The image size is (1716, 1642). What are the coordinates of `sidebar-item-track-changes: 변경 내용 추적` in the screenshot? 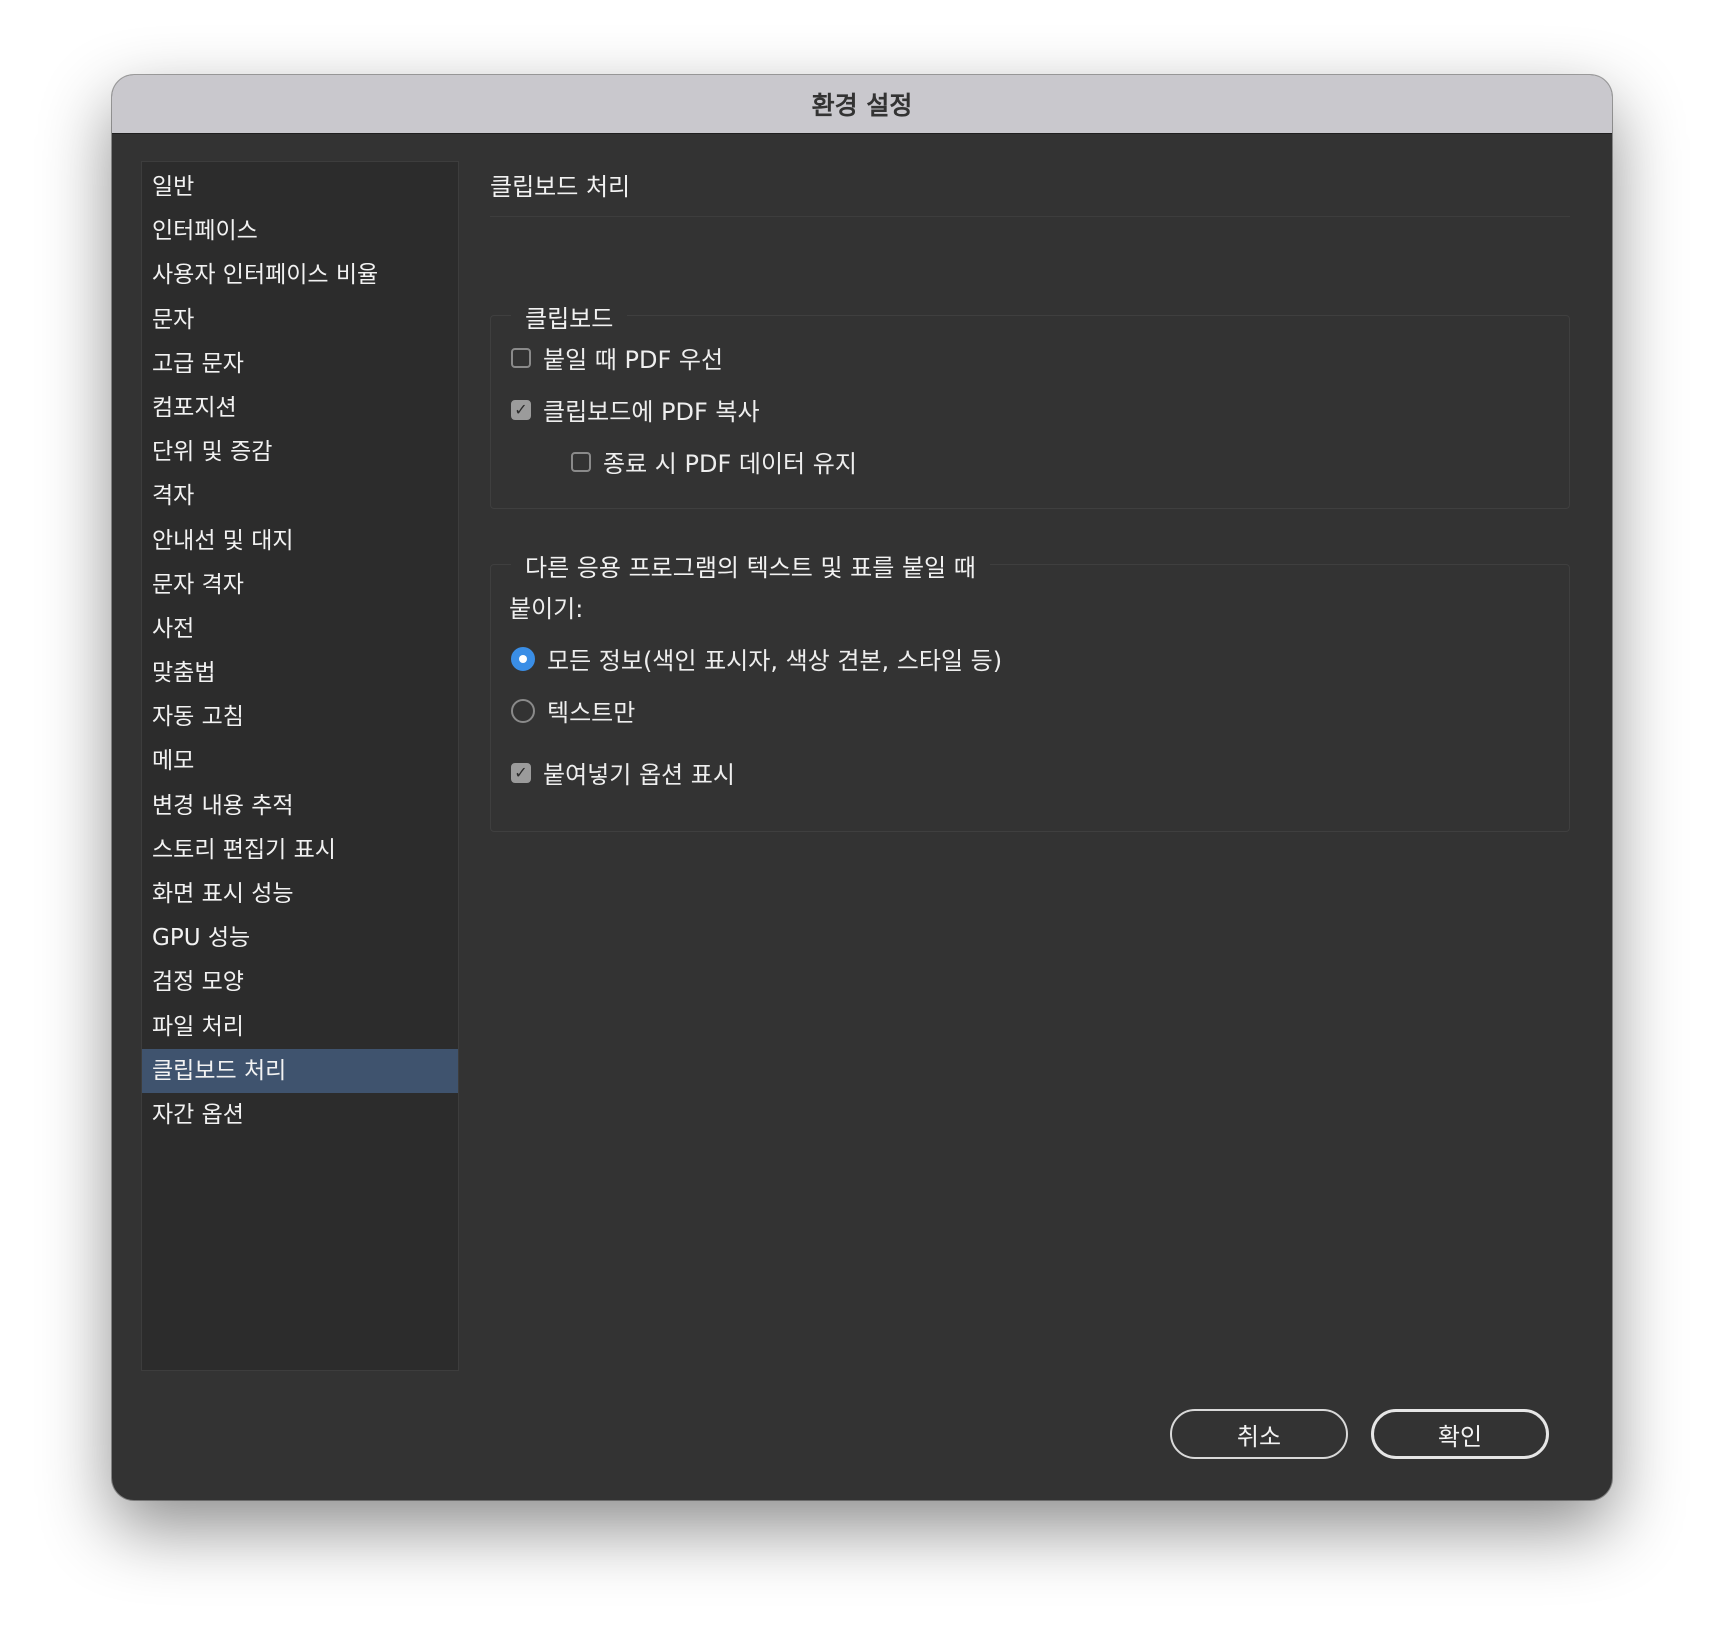 It's located at (300, 806).